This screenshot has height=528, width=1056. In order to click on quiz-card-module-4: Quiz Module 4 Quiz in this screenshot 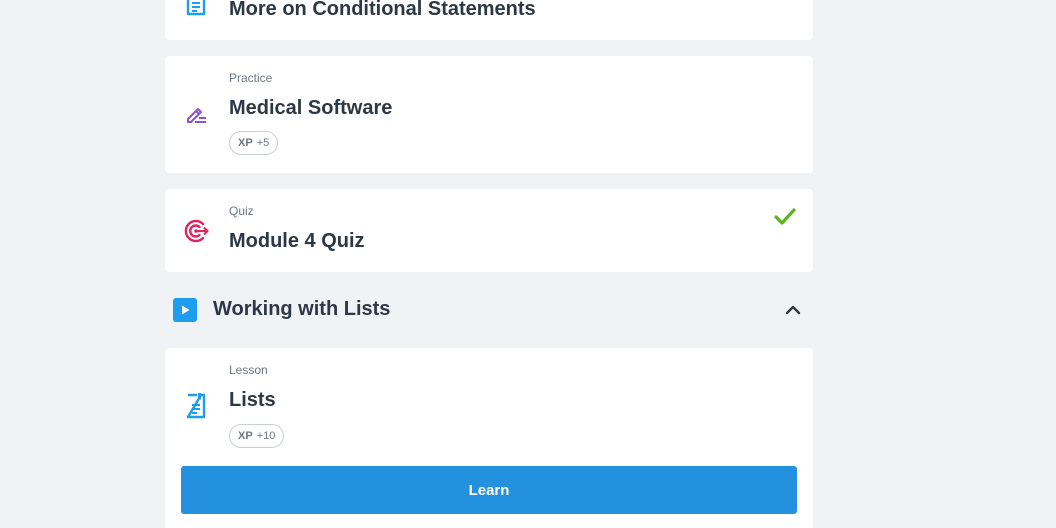, I will do `click(489, 230)`.